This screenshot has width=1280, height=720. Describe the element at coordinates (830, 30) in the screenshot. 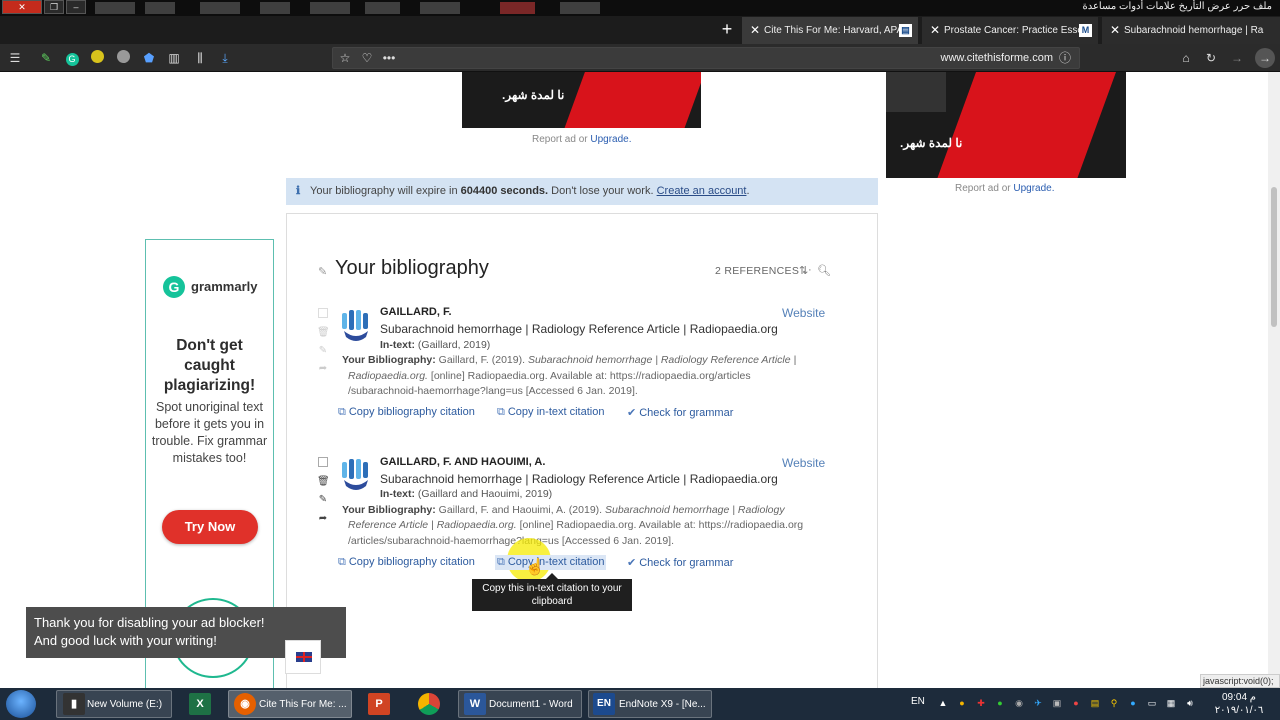

I see `tab-cite-this-for-me: ✕ Cite This For Me: Harvard, APA ▤` at that location.